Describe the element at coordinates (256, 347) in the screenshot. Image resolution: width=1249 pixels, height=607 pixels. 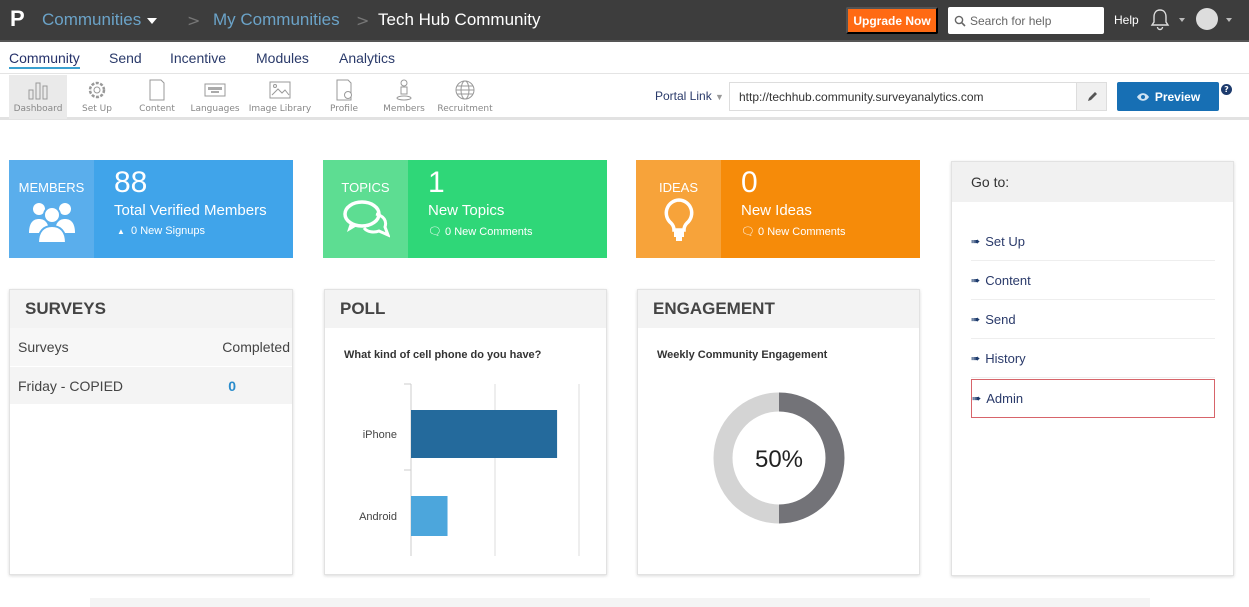
I see `column-completed: Completed` at that location.